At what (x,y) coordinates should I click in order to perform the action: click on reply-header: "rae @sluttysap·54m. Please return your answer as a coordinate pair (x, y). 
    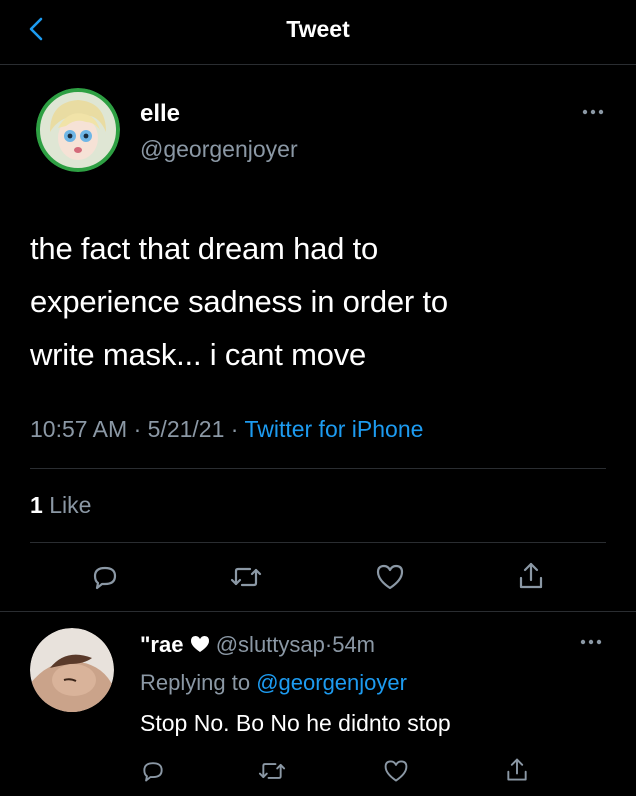
    Looking at the image, I should click on (257, 645).